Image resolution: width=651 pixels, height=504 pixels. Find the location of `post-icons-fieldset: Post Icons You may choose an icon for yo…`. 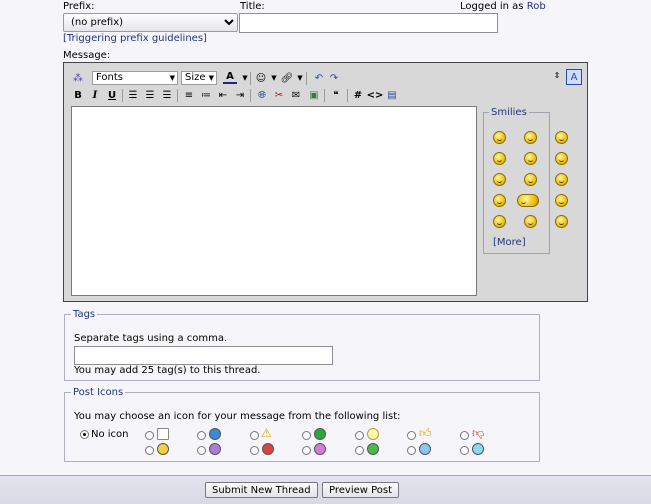

post-icons-fieldset: Post Icons You may choose an icon for yo… is located at coordinates (302, 424).